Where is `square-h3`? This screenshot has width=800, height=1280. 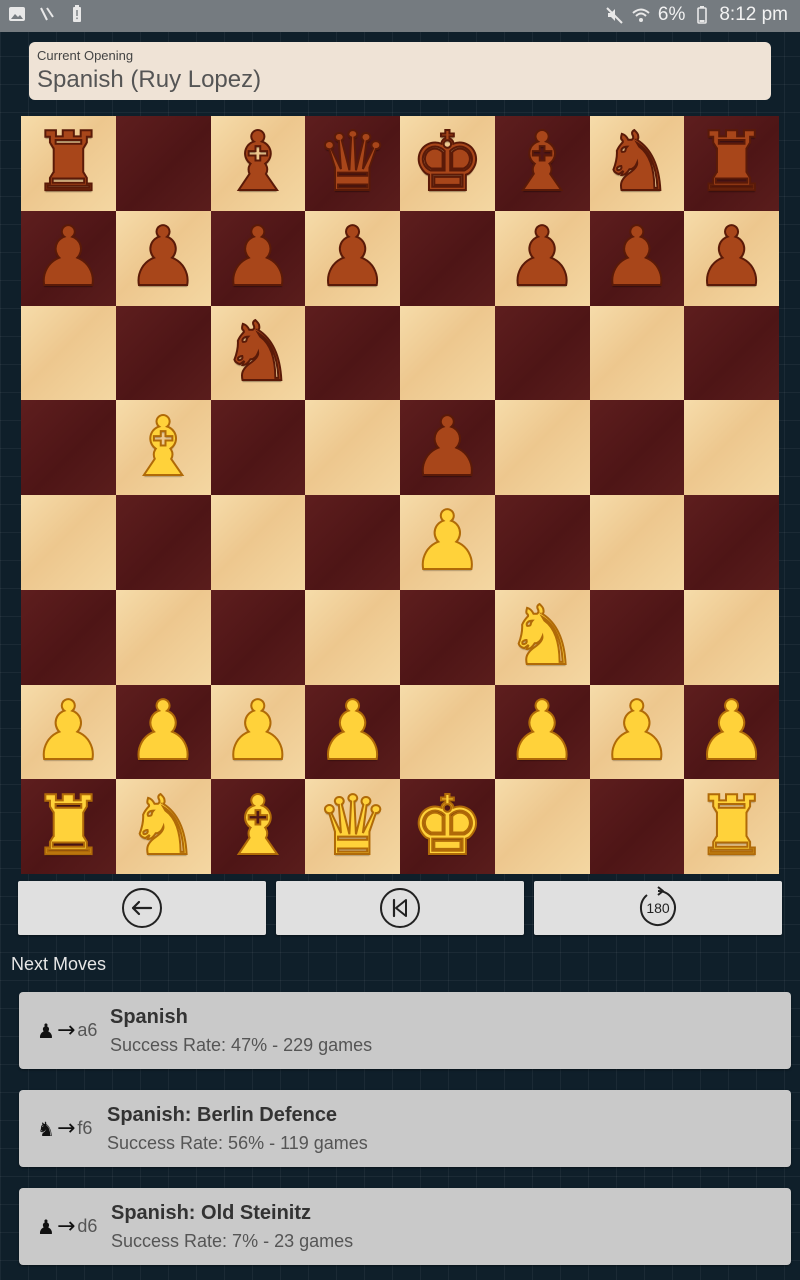
square-h3 is located at coordinates (731, 637).